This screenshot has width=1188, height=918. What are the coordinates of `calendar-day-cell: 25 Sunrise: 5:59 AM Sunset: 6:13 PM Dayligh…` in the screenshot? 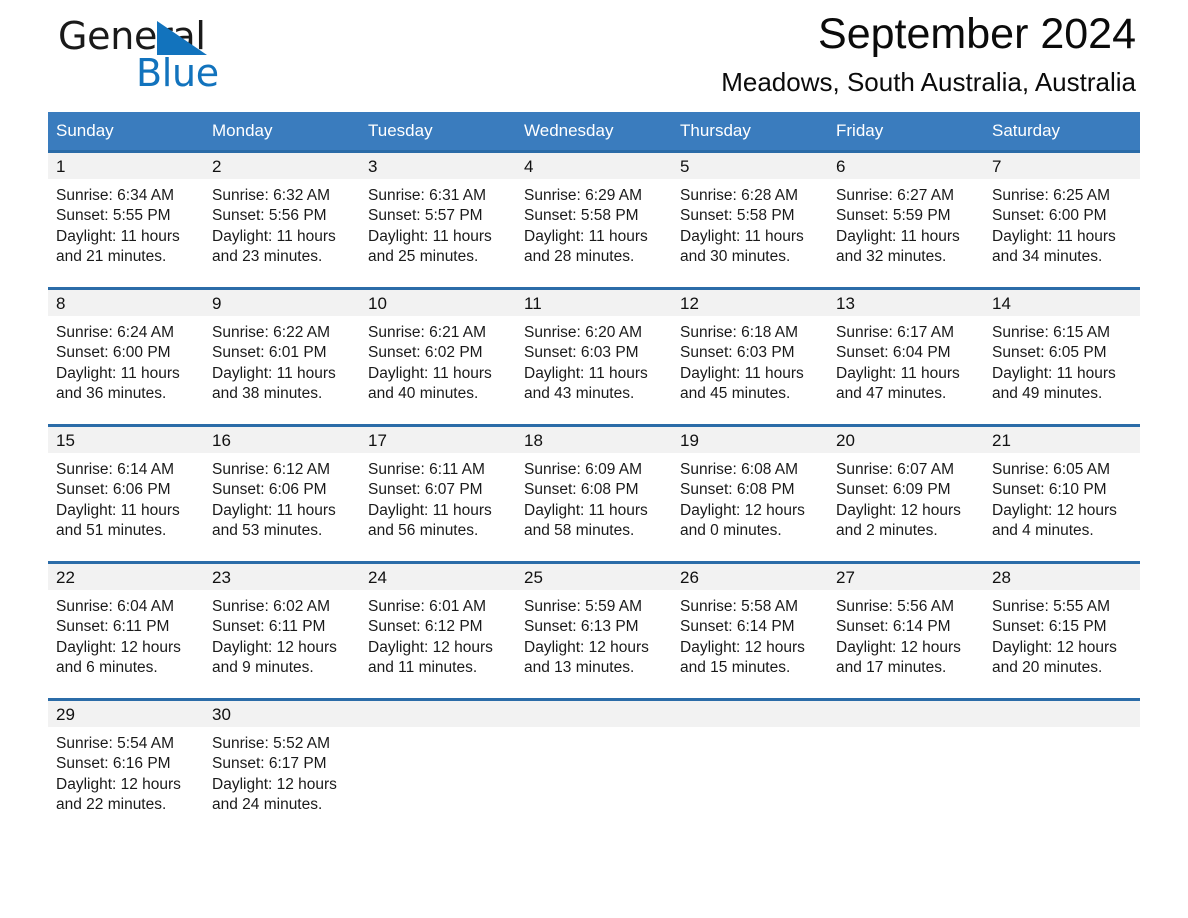 It's located at (594, 620).